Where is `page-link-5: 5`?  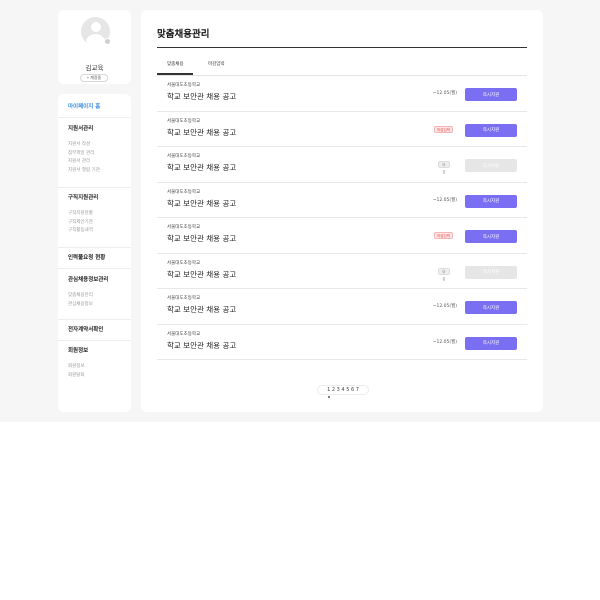 page-link-5: 5 is located at coordinates (347, 390).